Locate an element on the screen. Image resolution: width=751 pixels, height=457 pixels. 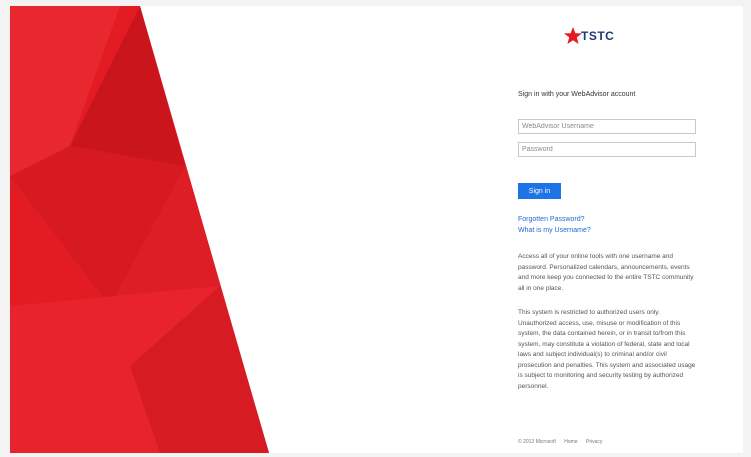
forgot-password-link: Forgotten Password? is located at coordinates (551, 219).